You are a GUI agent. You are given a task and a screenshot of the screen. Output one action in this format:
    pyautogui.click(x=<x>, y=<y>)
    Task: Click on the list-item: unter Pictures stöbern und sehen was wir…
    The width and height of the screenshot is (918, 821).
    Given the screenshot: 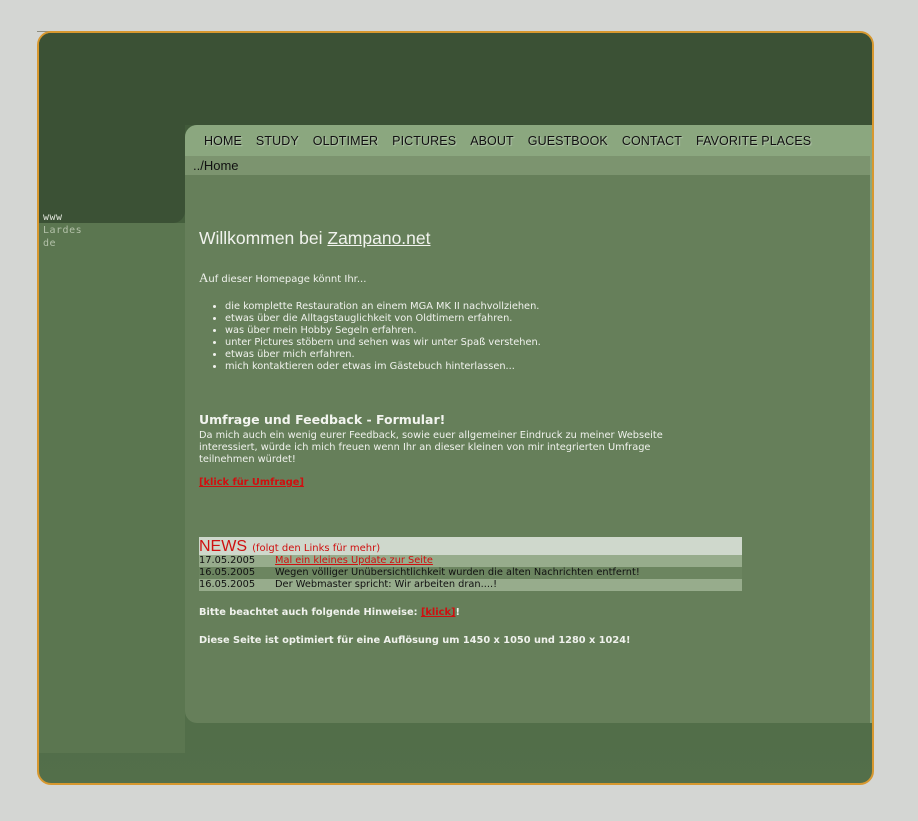 What is the action you would take?
    pyautogui.click(x=383, y=343)
    